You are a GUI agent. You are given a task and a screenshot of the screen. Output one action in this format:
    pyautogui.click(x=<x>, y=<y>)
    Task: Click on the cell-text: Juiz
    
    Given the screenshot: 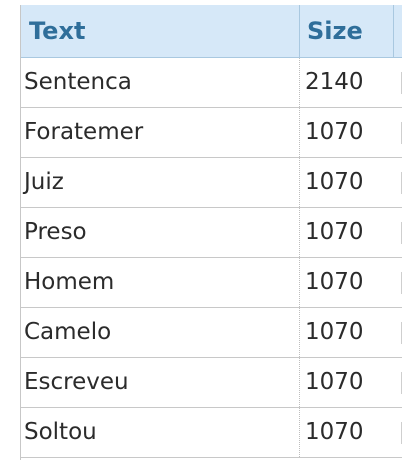 What is the action you would take?
    pyautogui.click(x=44, y=182)
    